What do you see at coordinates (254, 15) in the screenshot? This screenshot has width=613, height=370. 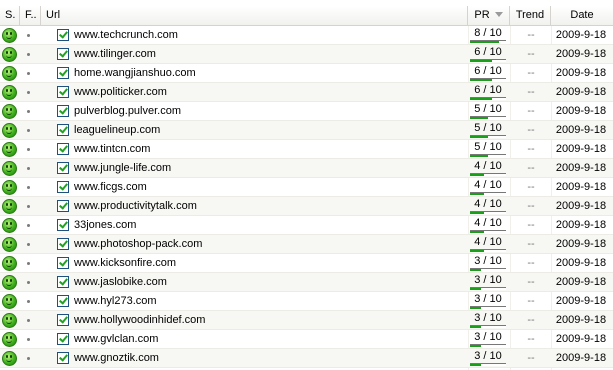 I see `column-header-url: Url` at bounding box center [254, 15].